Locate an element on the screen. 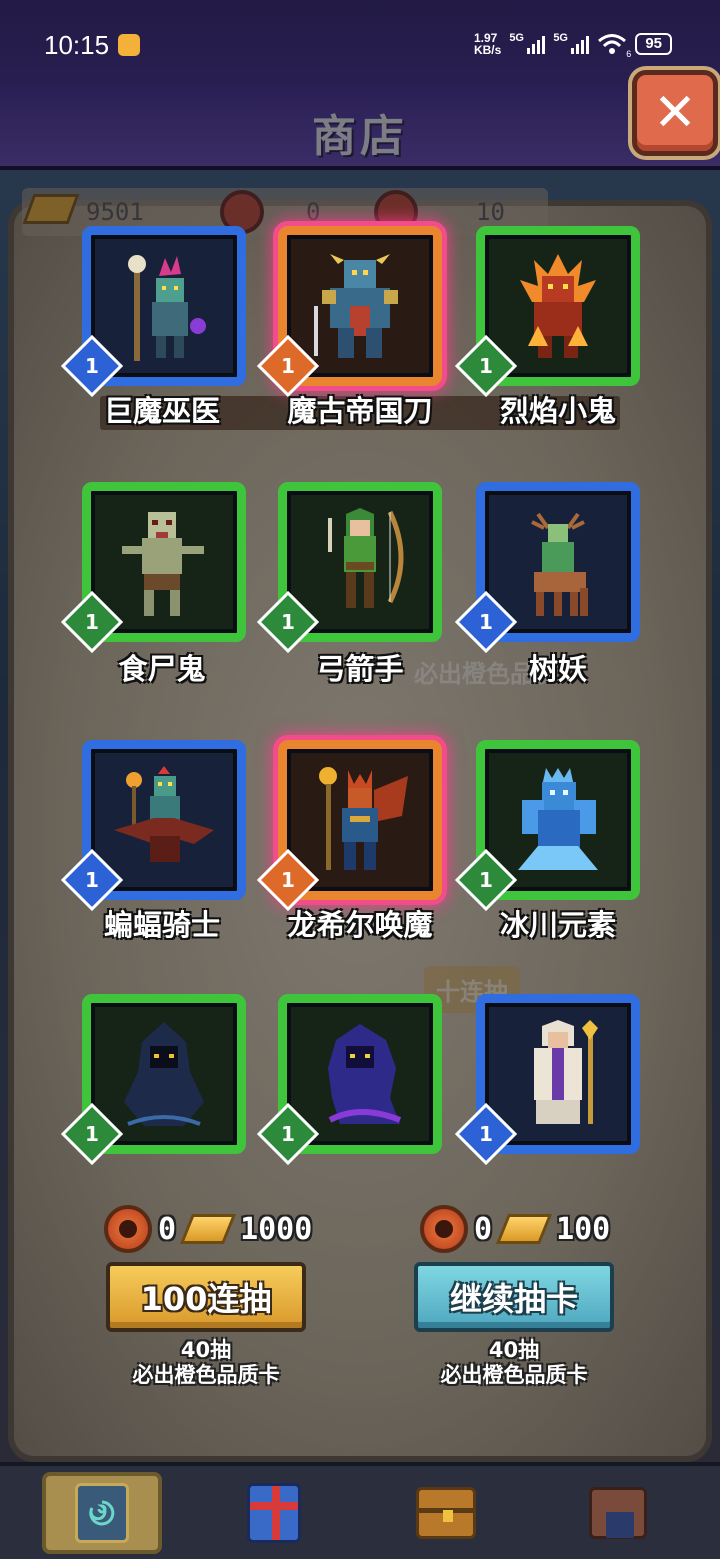 This screenshot has height=1559, width=720. void-spirit-art is located at coordinates (360, 1074).